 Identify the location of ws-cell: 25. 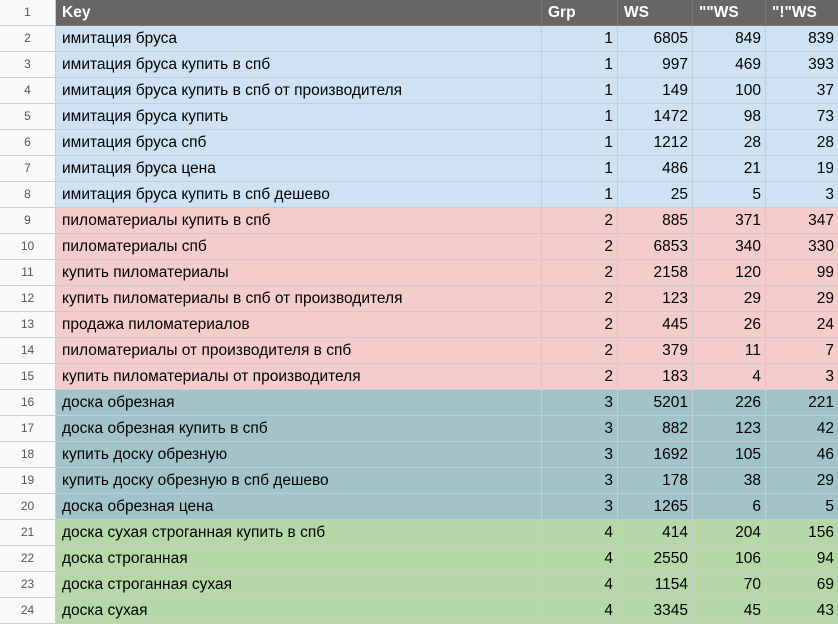
(655, 195).